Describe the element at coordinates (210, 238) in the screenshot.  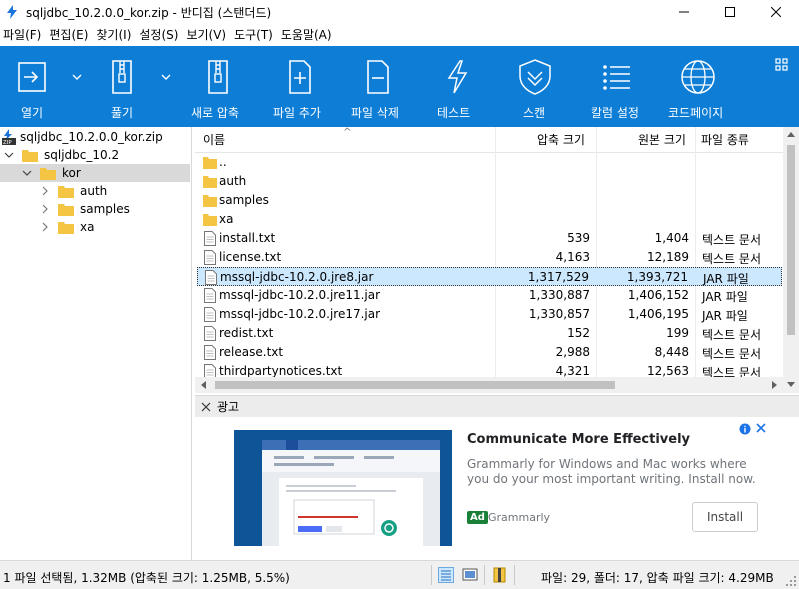
I see `file-icon` at that location.